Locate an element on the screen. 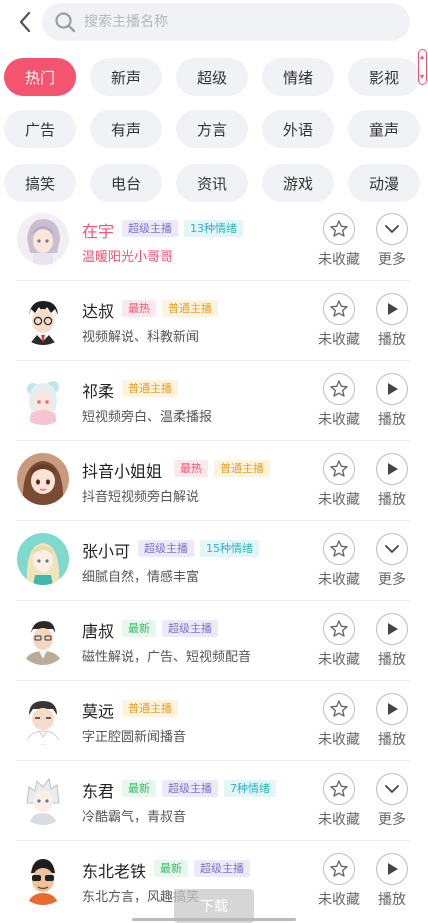  category-chip: 资讯 is located at coordinates (212, 183).